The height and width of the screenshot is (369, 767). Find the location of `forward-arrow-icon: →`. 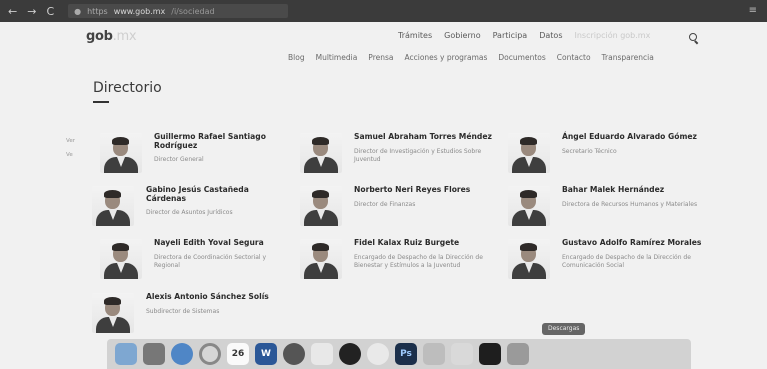

forward-arrow-icon: → is located at coordinates (31, 11).